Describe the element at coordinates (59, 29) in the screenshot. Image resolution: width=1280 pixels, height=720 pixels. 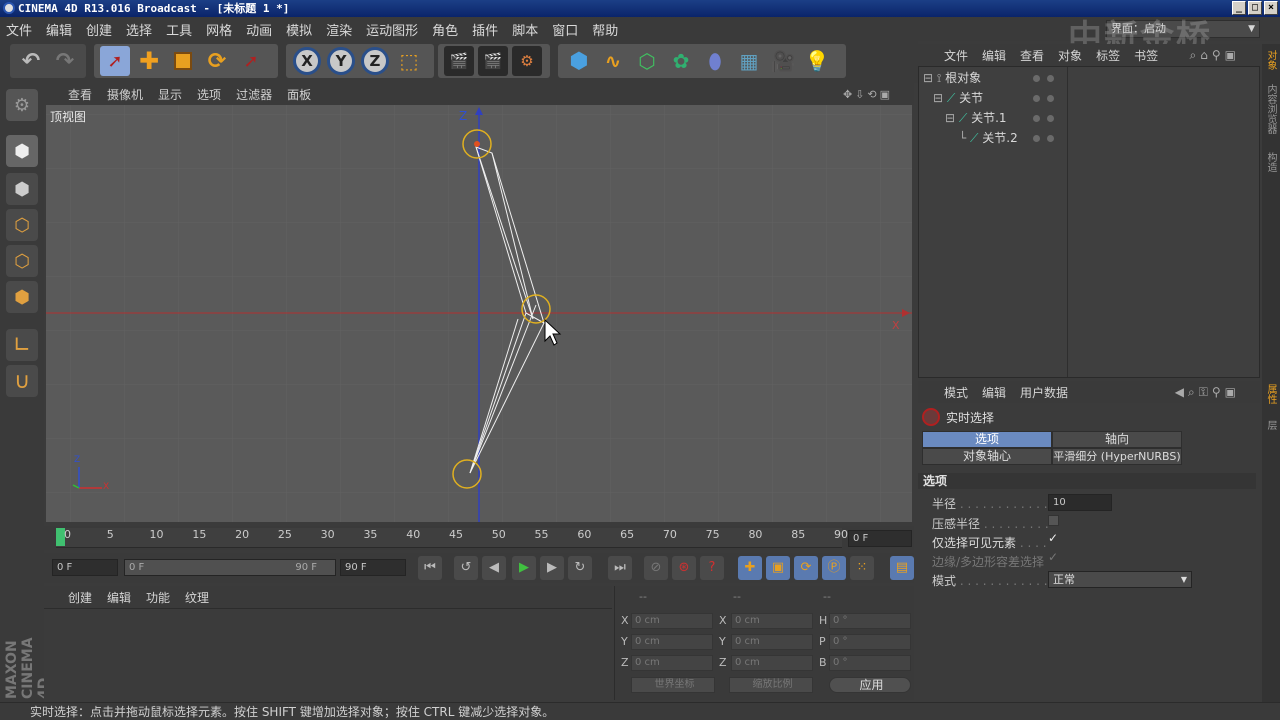
I see `menu-edit: 编辑` at that location.